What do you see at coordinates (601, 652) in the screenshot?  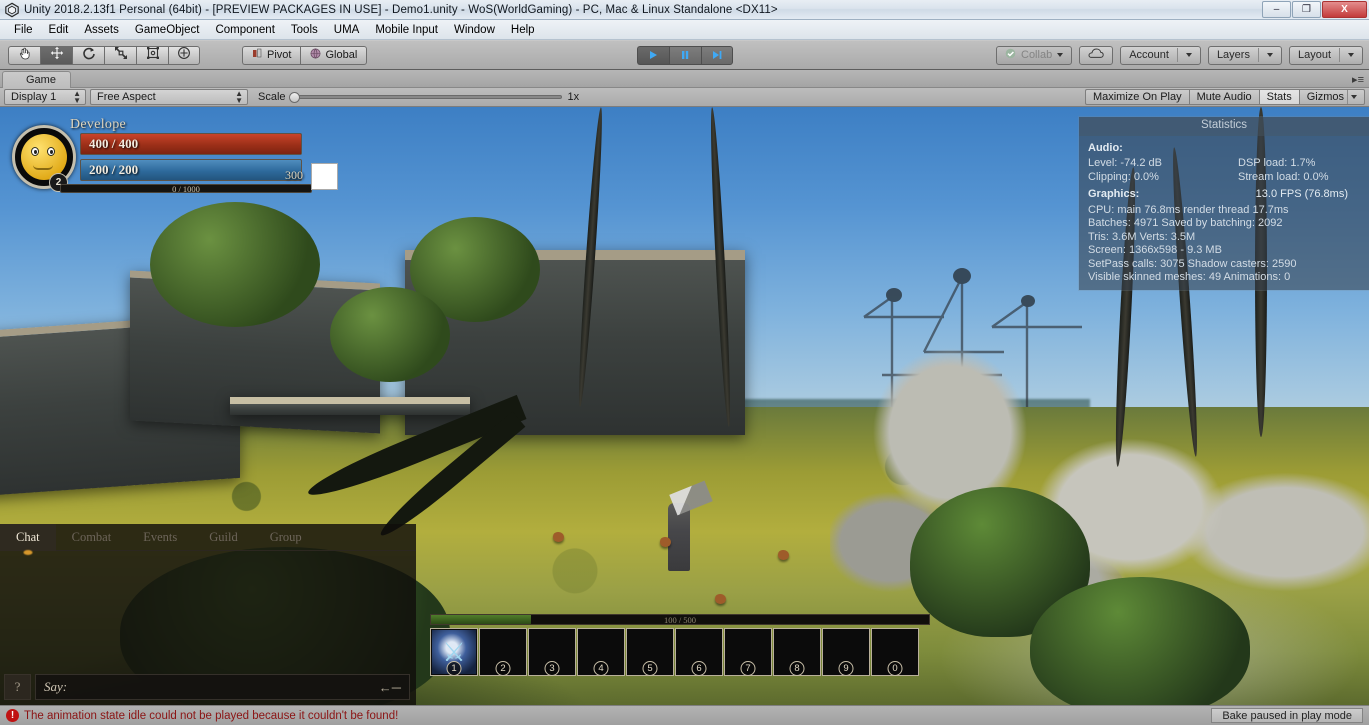 I see `hotbar-slot-4: 4` at bounding box center [601, 652].